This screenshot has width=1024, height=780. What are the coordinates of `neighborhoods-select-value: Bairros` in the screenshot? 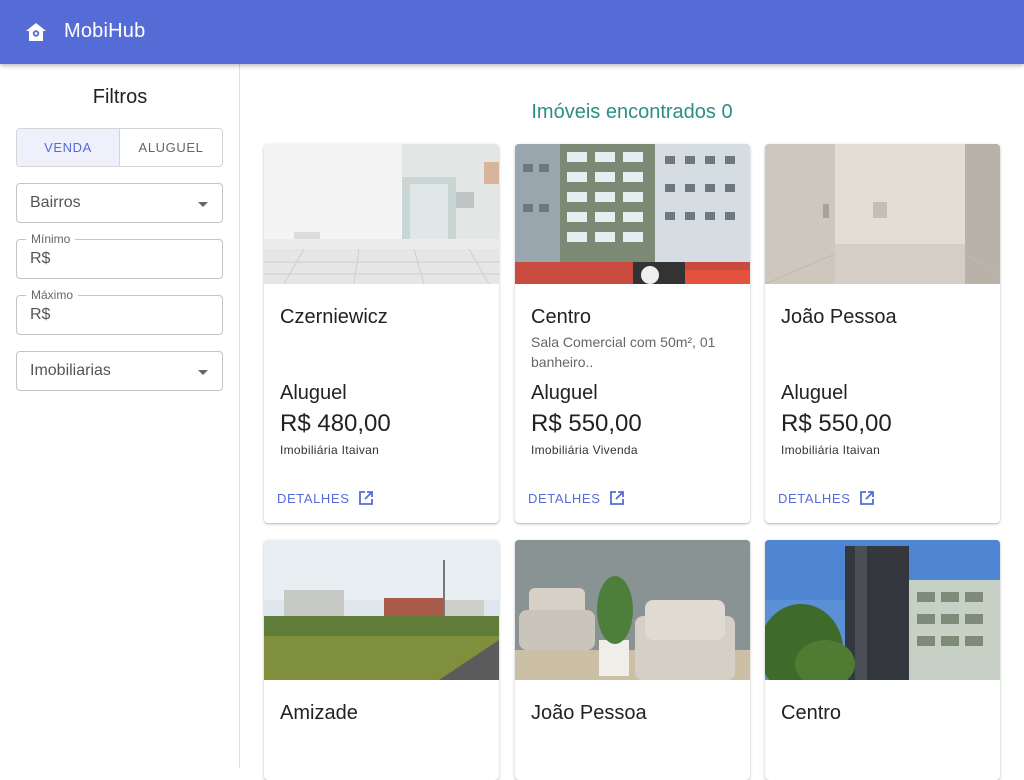 It's located at (55, 202).